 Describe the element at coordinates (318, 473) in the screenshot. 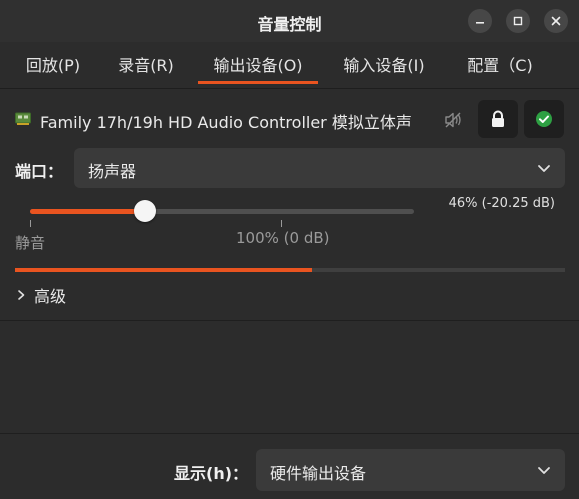

I see `show-select-value: 硬件输出设备` at that location.